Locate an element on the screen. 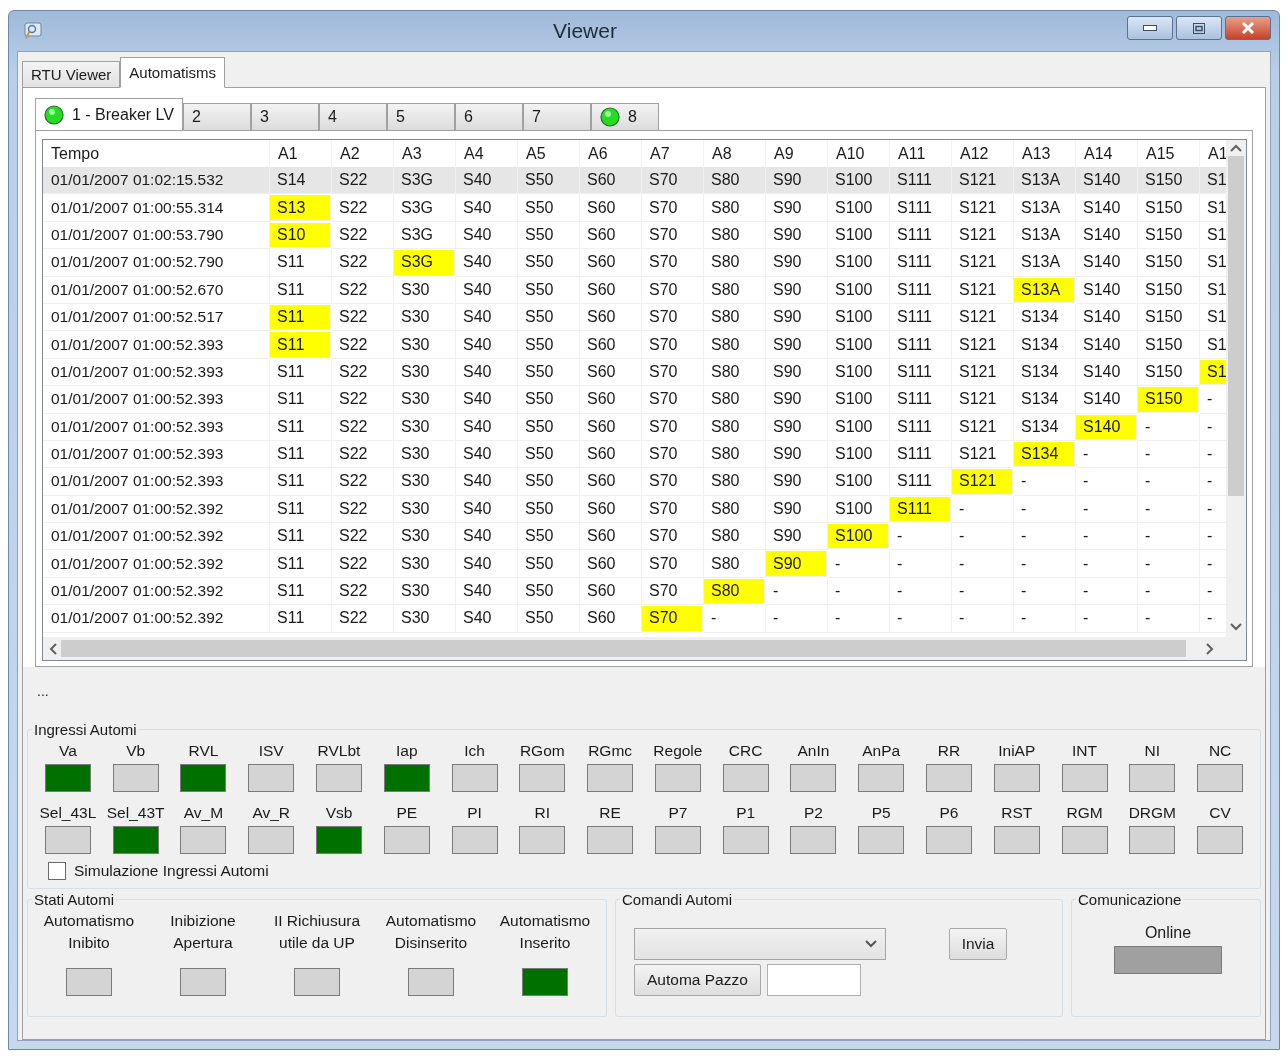 This screenshot has width=1288, height=1057. table-cell: S13 is located at coordinates (300, 208).